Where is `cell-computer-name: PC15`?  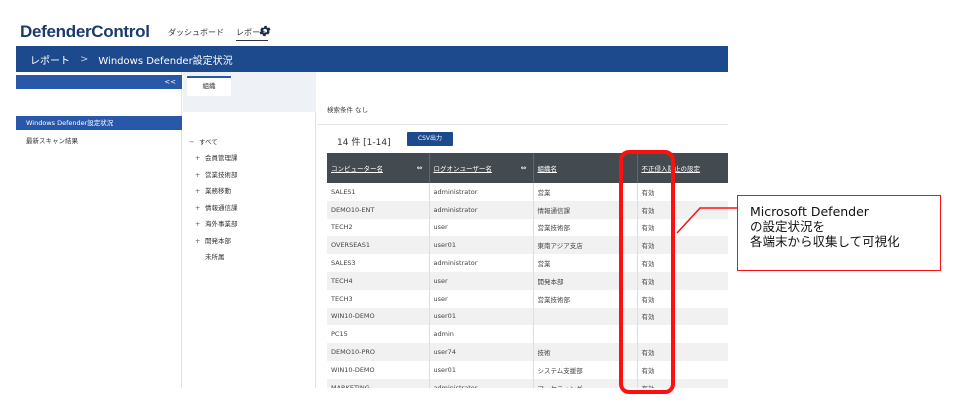
cell-computer-name: PC15 is located at coordinates (378, 334).